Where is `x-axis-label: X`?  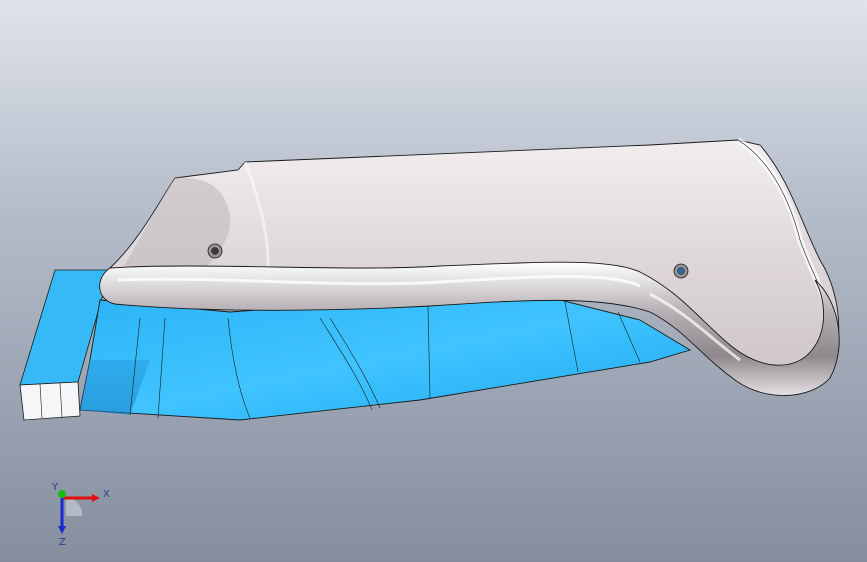
x-axis-label: X is located at coordinates (106, 494).